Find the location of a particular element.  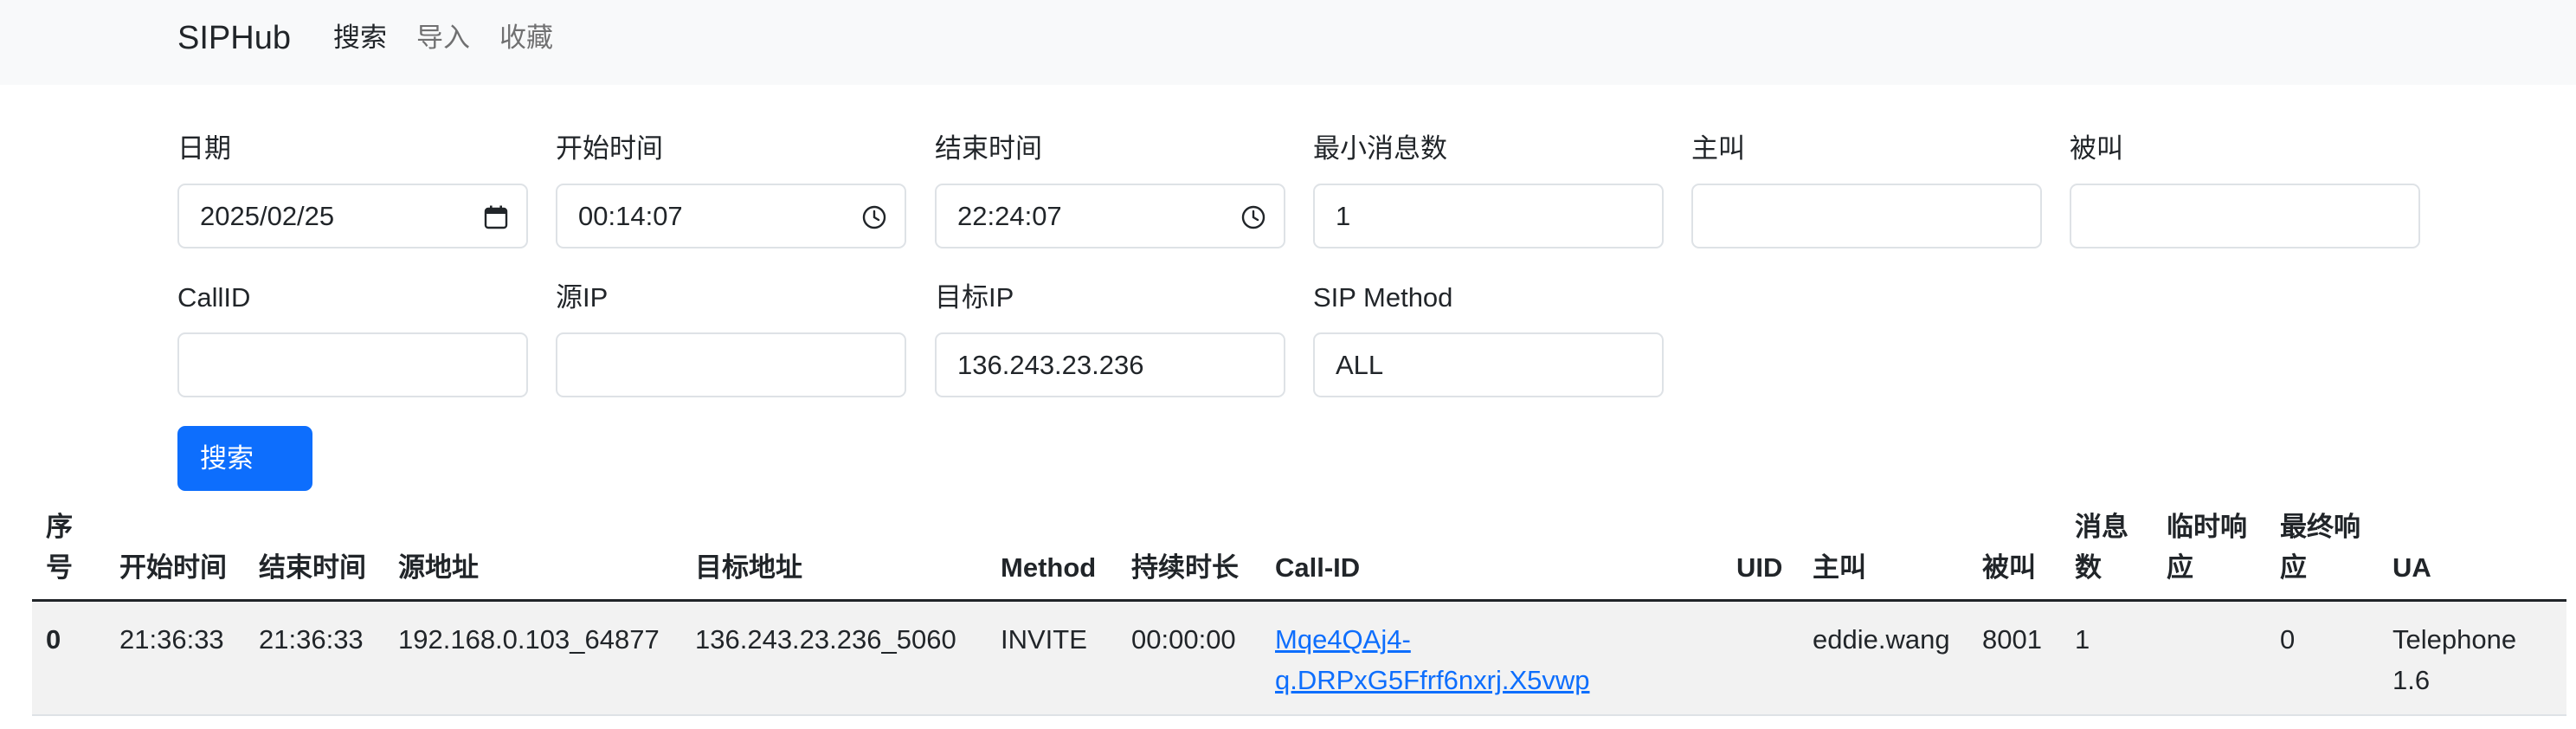

source-ip-input is located at coordinates (731, 364).